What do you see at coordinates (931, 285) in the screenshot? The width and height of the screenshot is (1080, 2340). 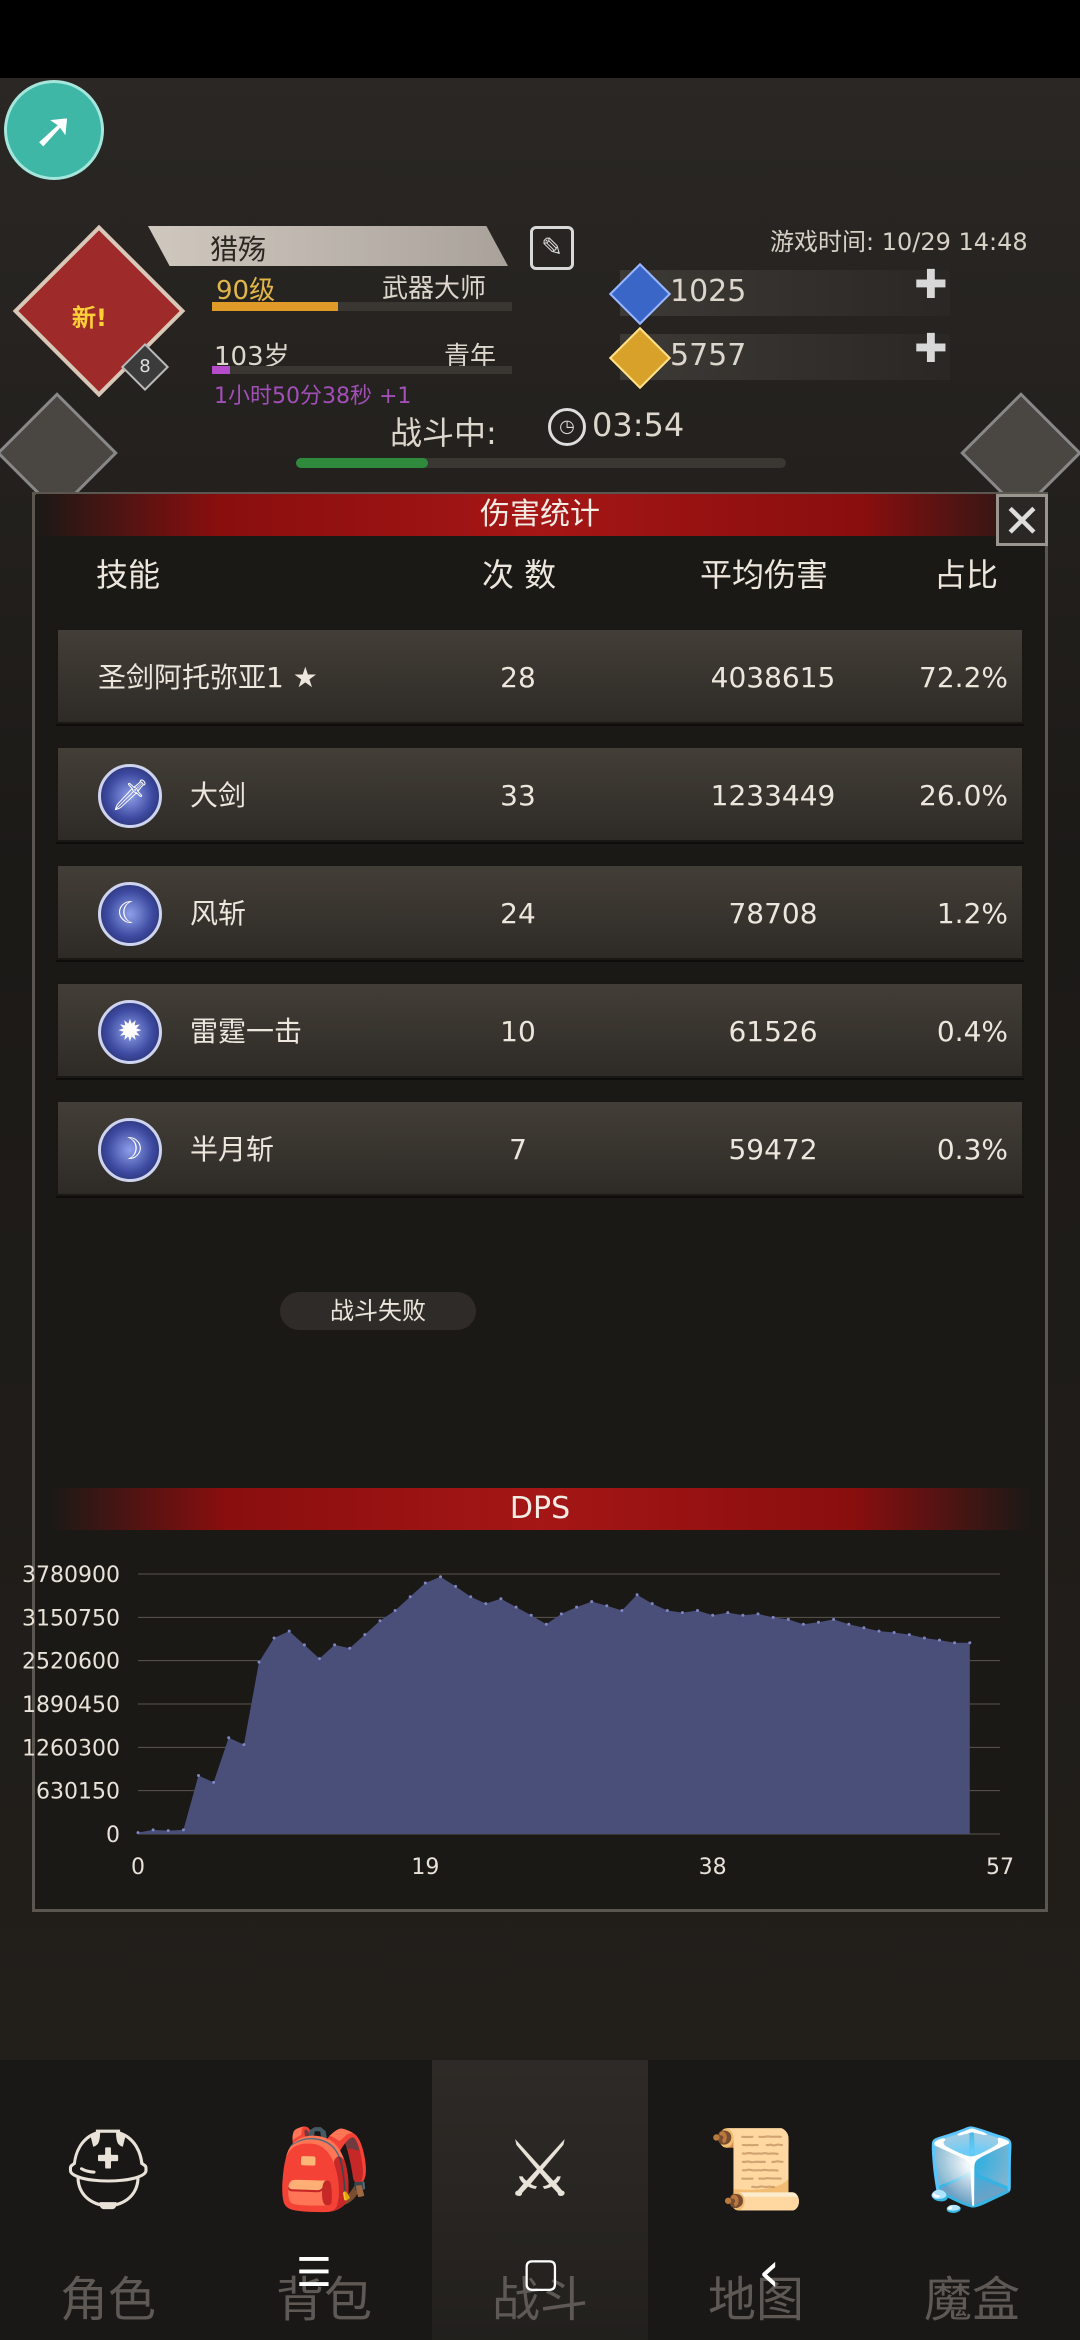 I see `add-gems-button: ✚` at bounding box center [931, 285].